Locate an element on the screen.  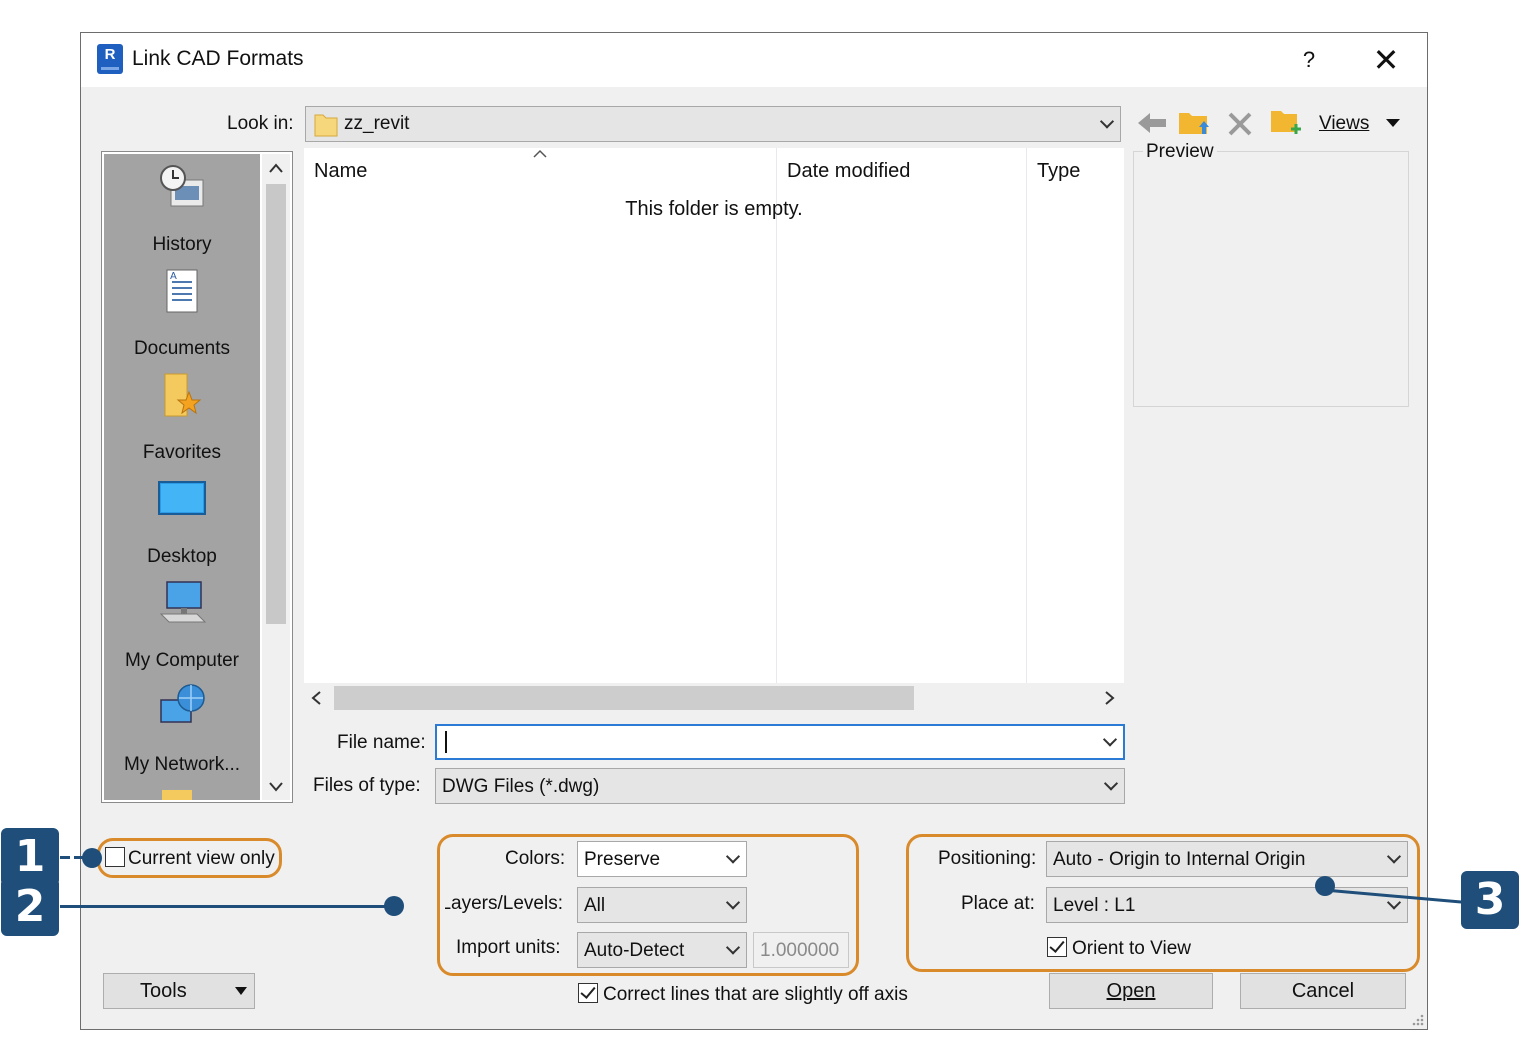
scroll-right-icon is located at coordinates (1109, 698).